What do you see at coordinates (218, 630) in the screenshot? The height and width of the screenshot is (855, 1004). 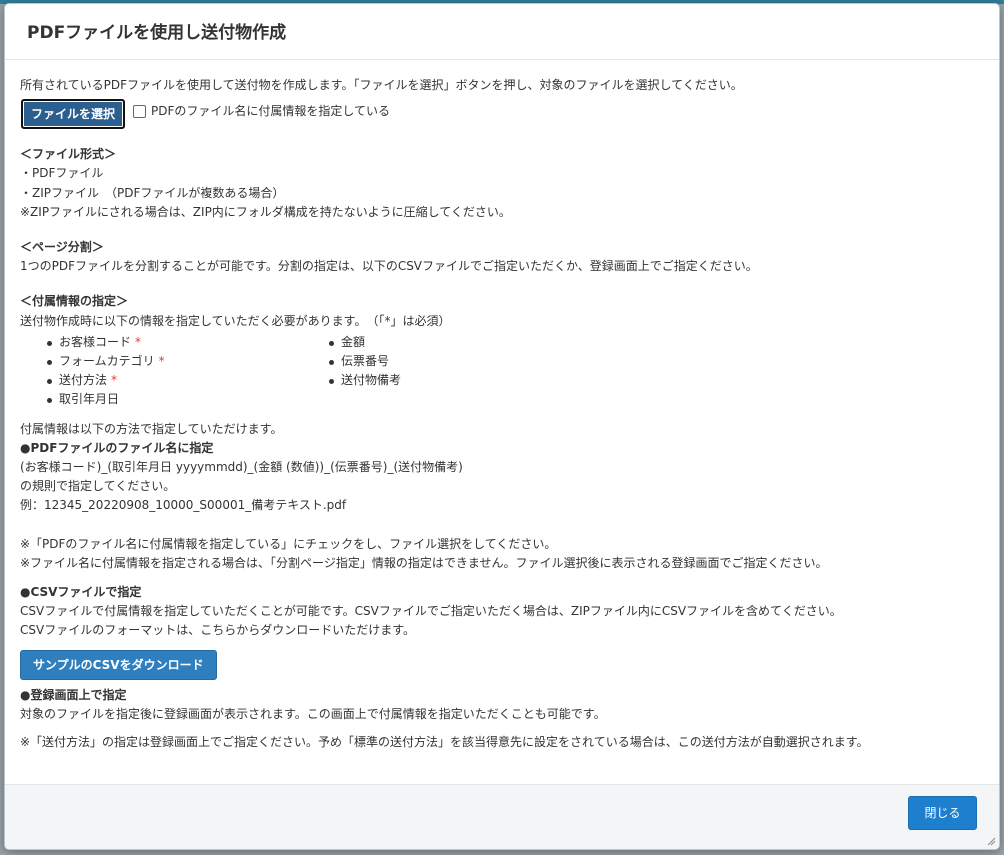 I see `csv-text: CSVファイルのフォーマットは、こちらからダウンロードいただけます。` at bounding box center [218, 630].